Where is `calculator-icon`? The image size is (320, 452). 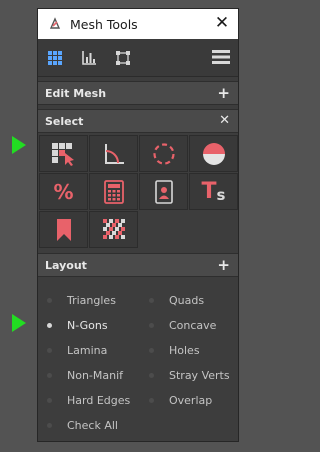 calculator-icon is located at coordinates (113, 191).